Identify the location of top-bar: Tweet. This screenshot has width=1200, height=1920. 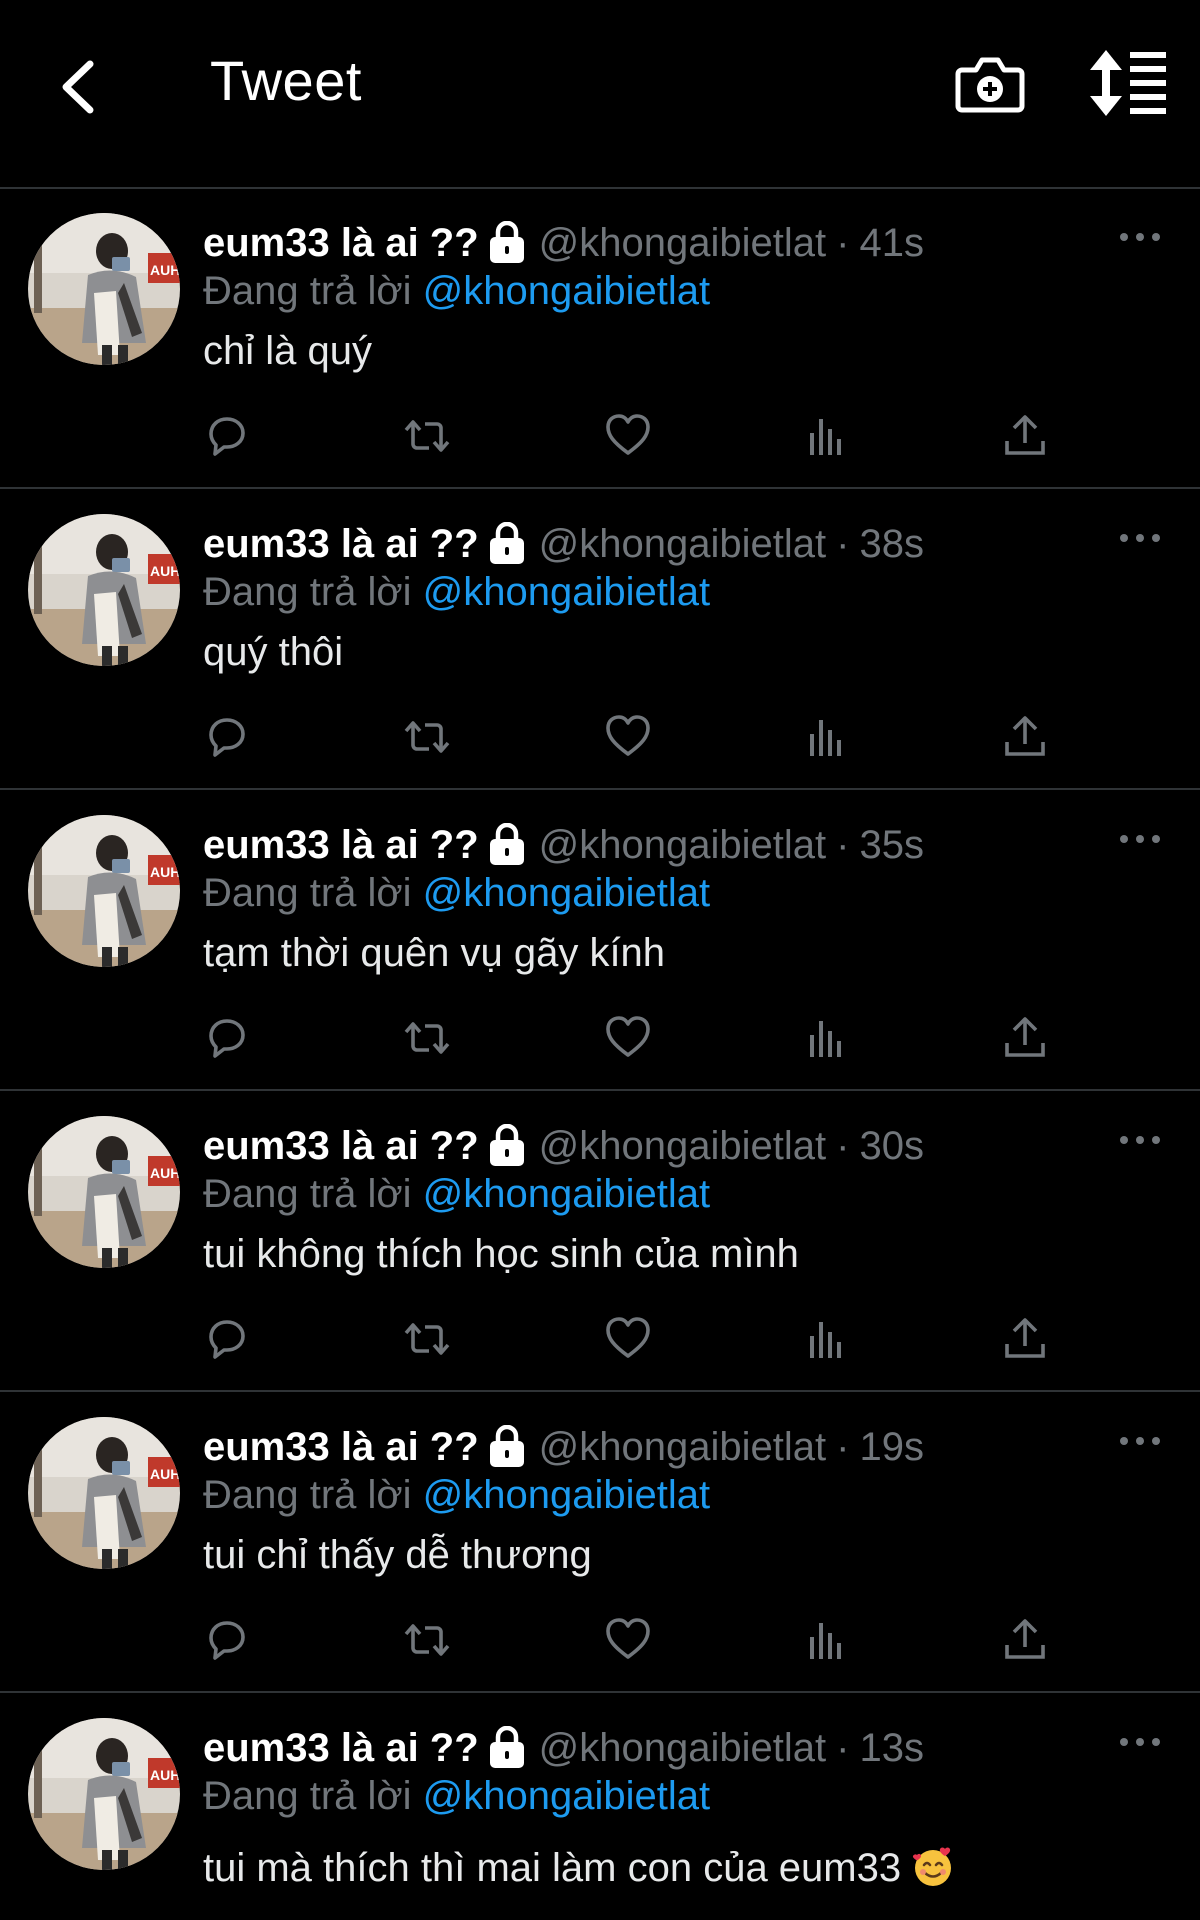
(600, 94).